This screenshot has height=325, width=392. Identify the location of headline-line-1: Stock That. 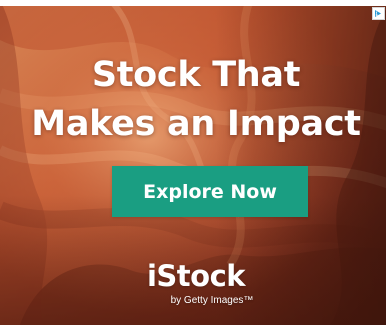
(196, 75).